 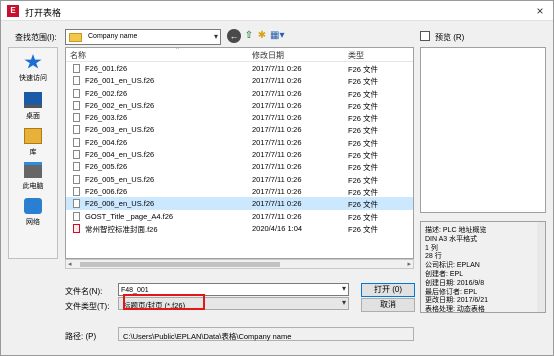 I want to click on file-name: F26_003_en_US.f26, so click(x=120, y=130).